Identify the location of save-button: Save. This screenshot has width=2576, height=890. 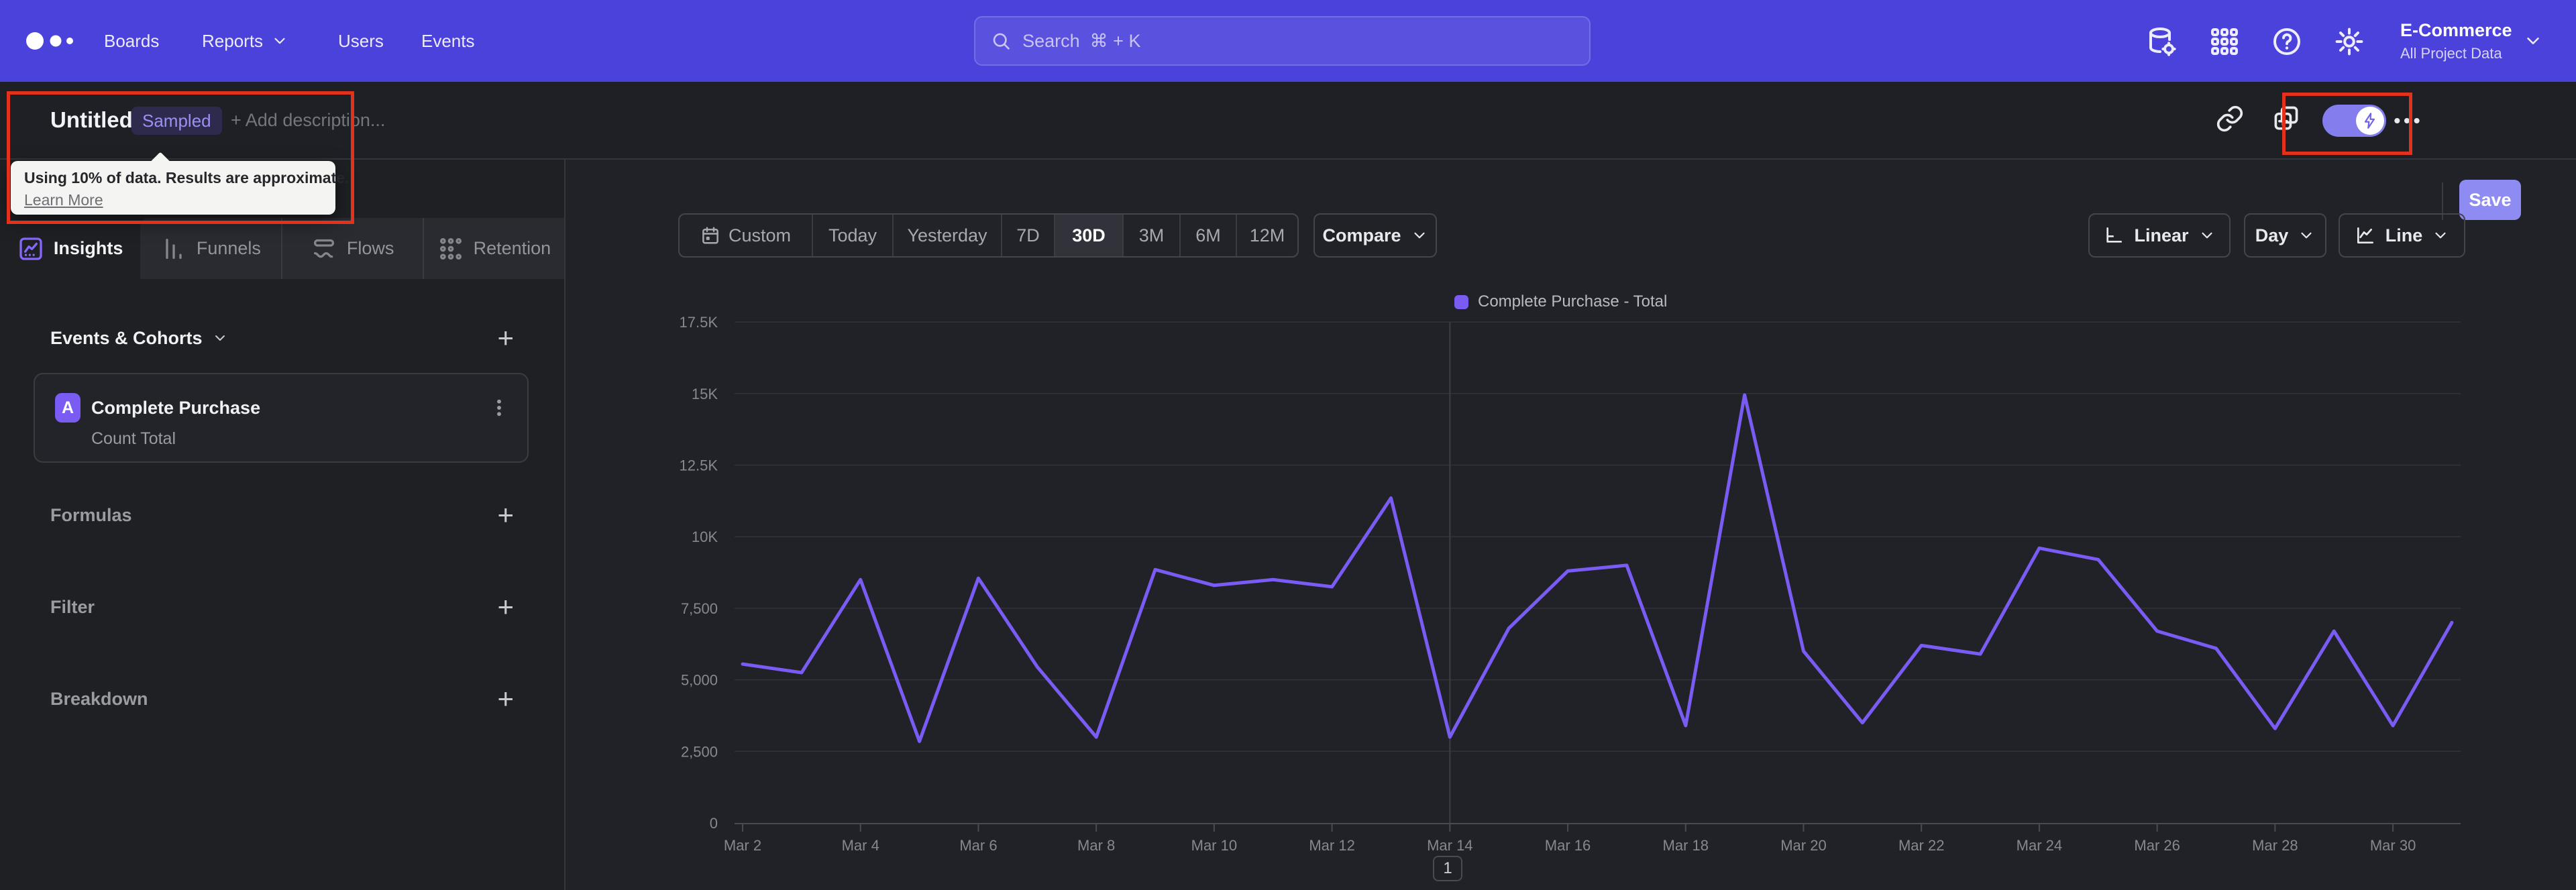
(2490, 200).